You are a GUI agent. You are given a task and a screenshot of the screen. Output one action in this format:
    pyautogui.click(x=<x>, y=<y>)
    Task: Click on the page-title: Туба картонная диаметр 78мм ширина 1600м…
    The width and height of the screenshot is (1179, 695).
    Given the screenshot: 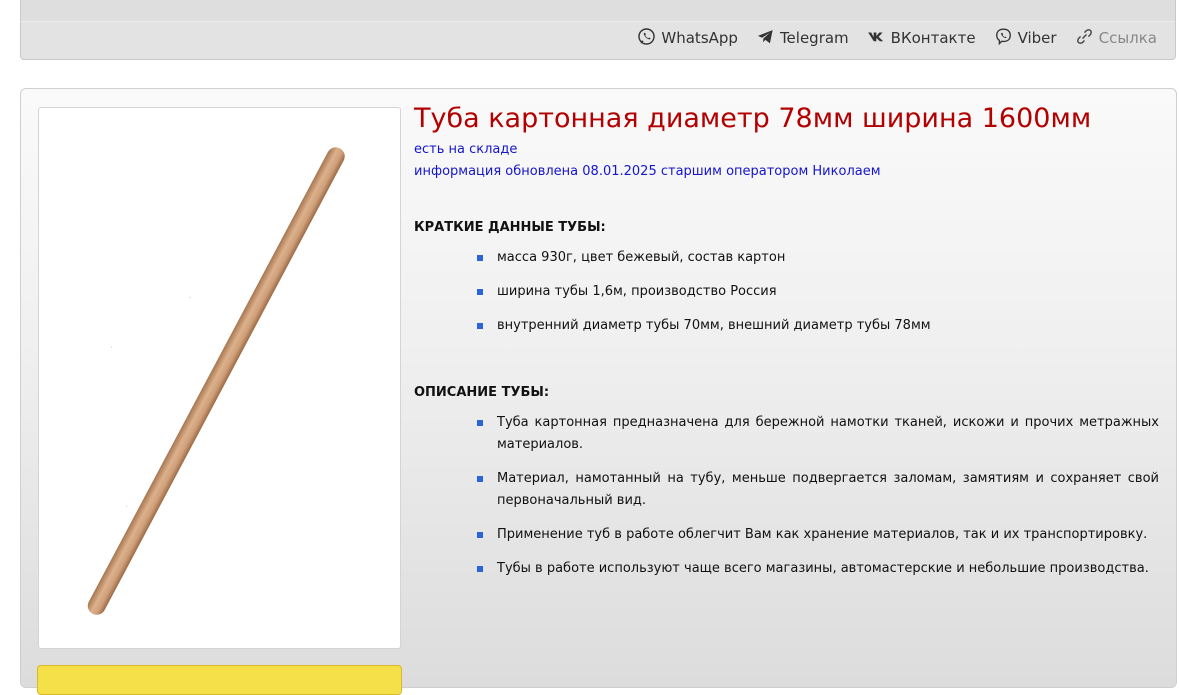 What is the action you would take?
    pyautogui.click(x=753, y=118)
    